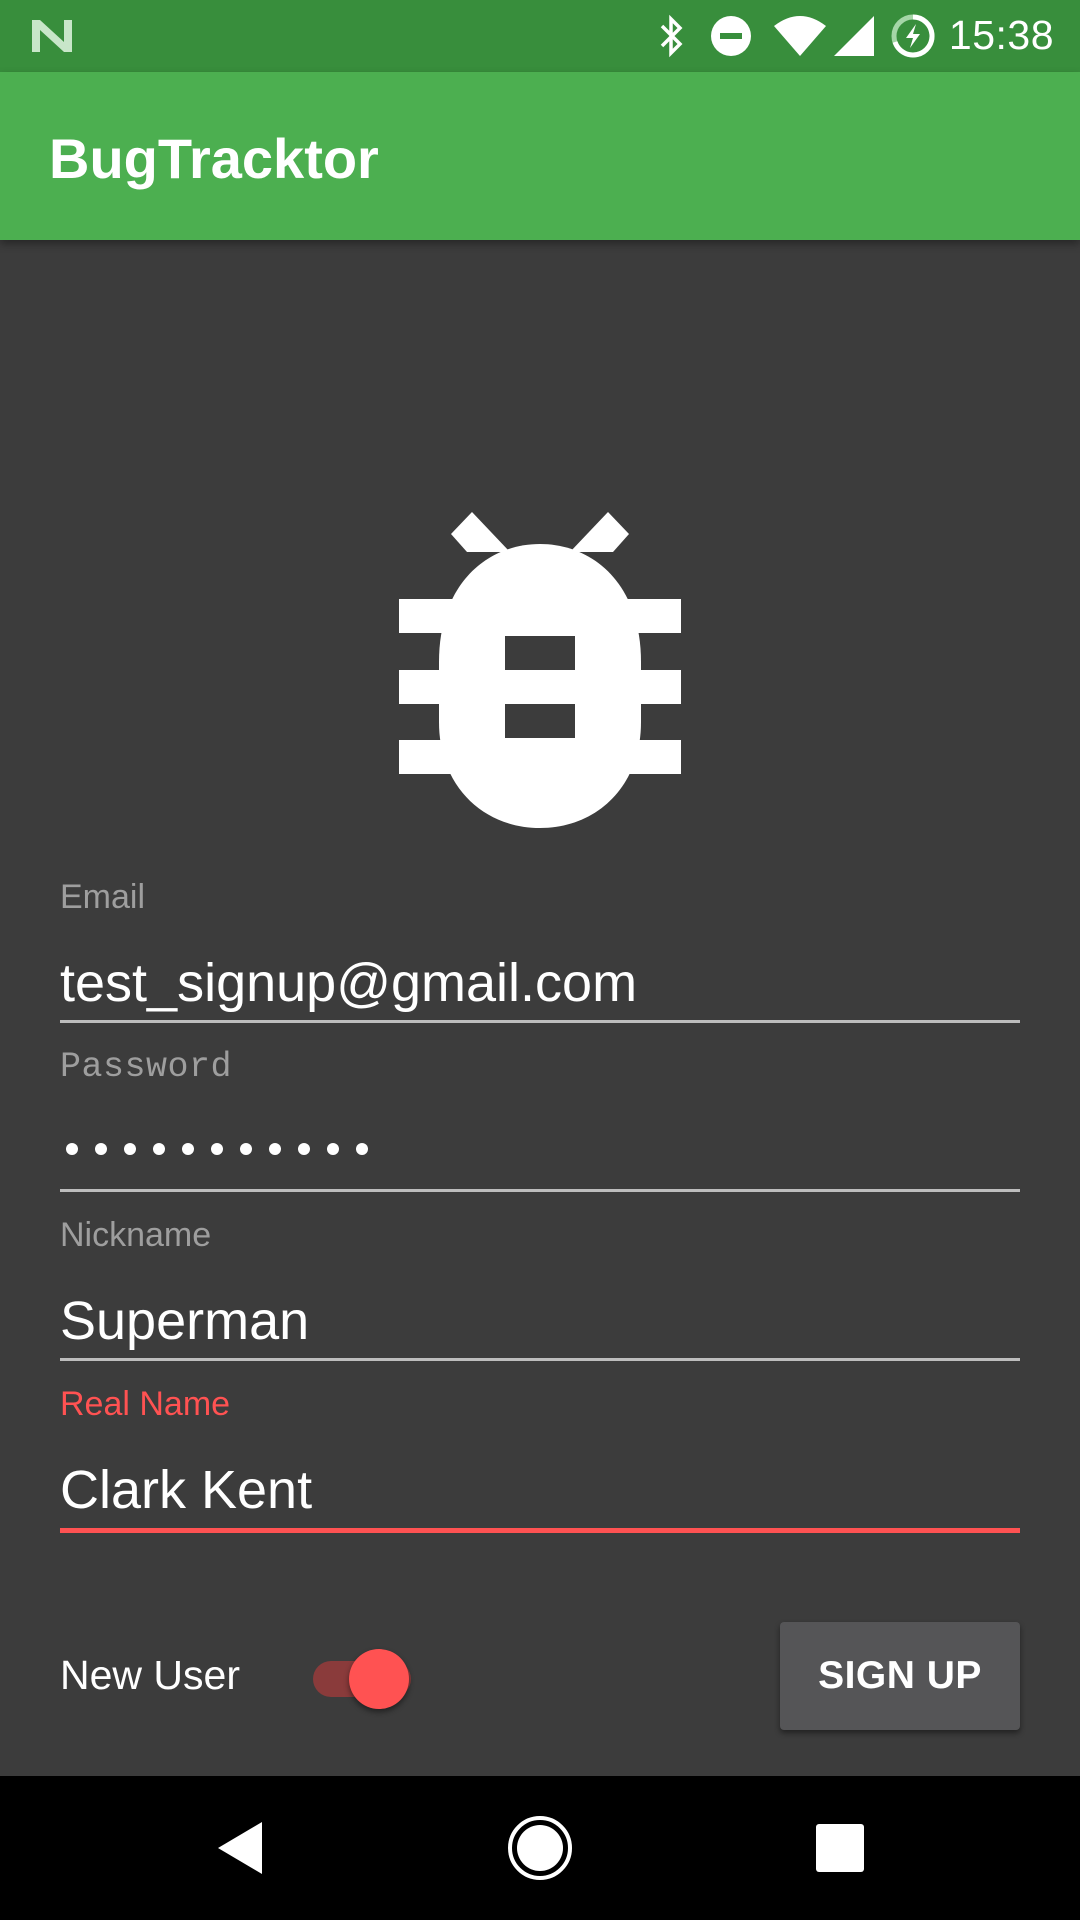 The width and height of the screenshot is (1080, 1920). Describe the element at coordinates (540, 670) in the screenshot. I see `bug-icon` at that location.